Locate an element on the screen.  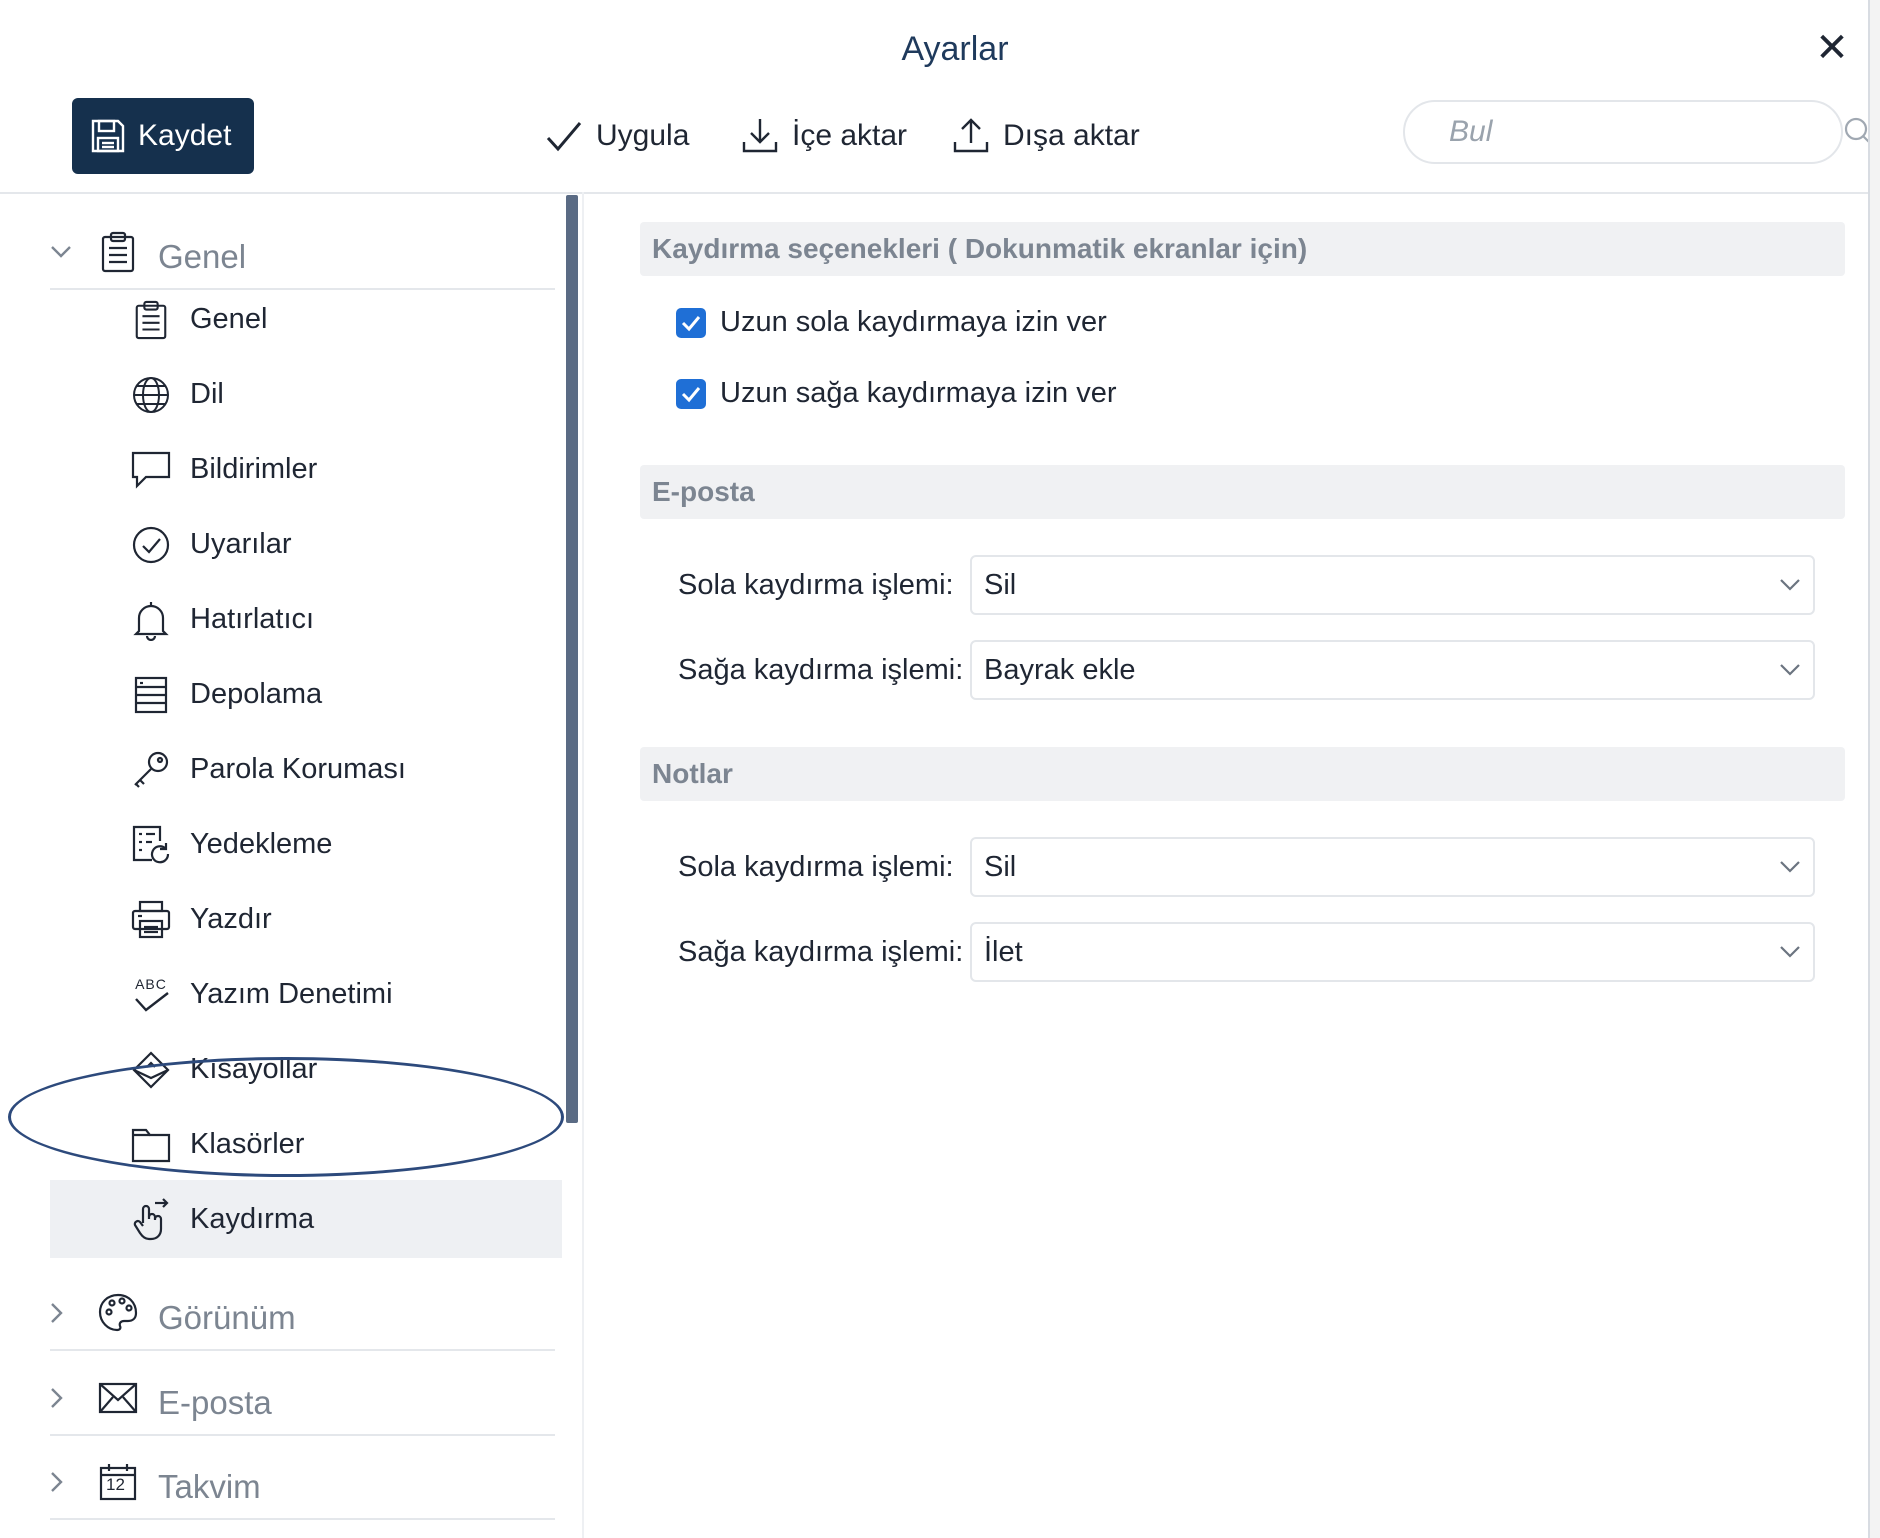
search-input is located at coordinates (1644, 132).